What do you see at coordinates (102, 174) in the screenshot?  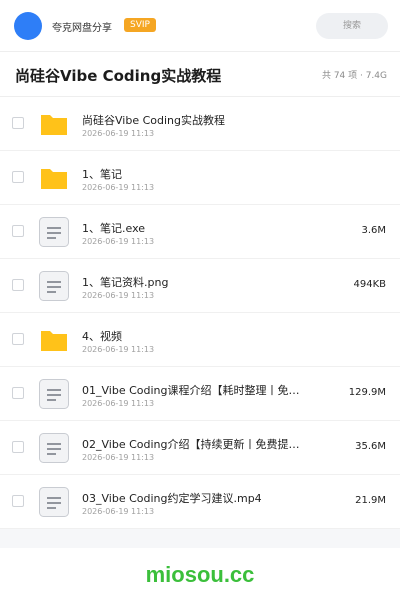 I see `file-name: 1、笔记` at bounding box center [102, 174].